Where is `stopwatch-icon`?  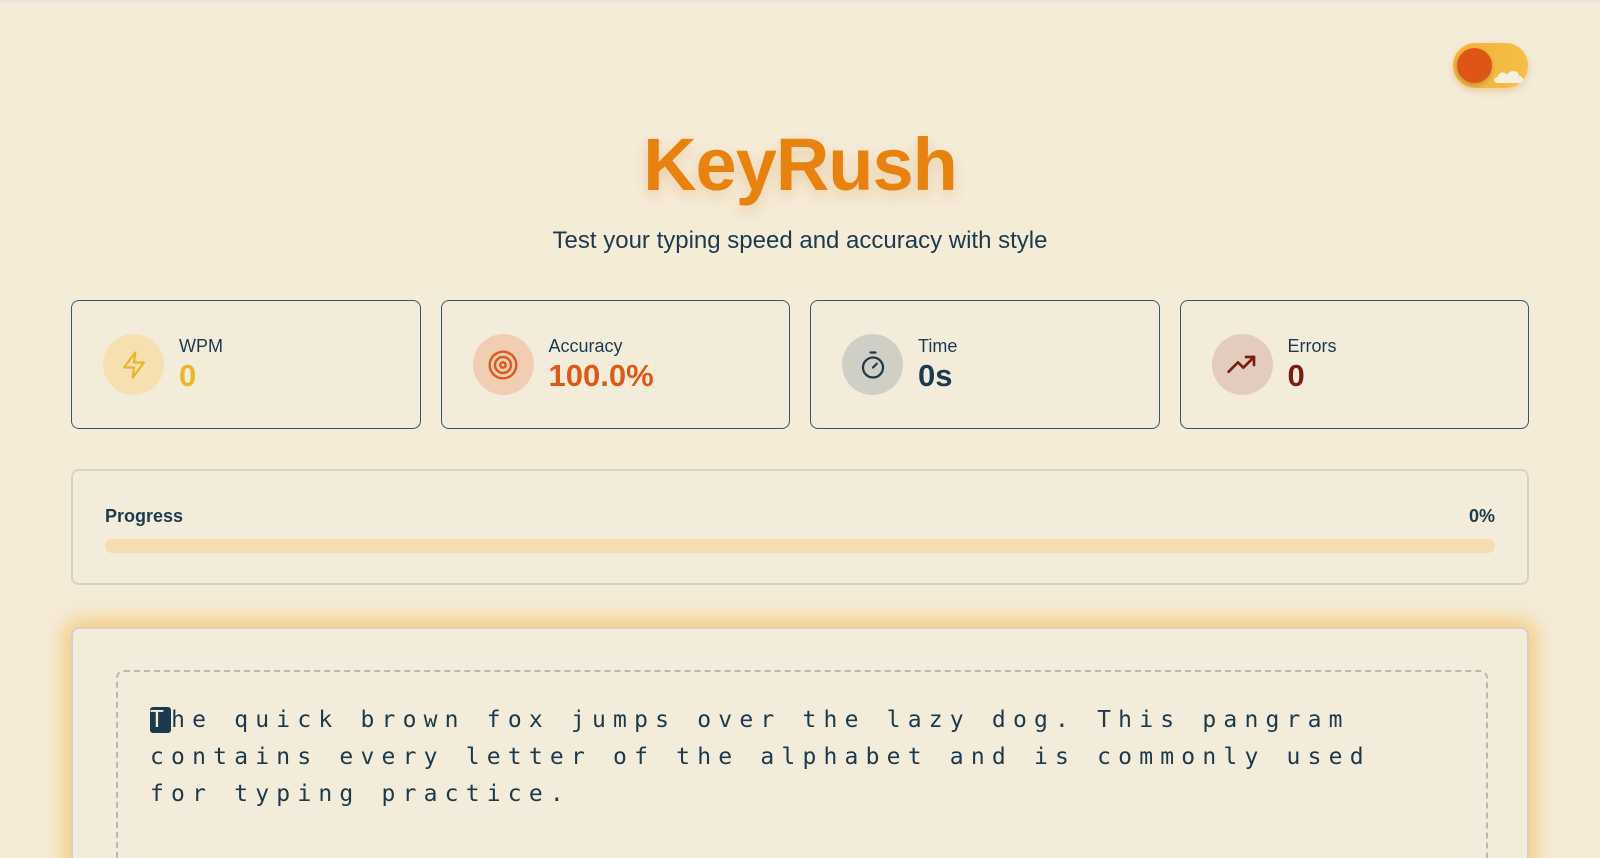 stopwatch-icon is located at coordinates (872, 364).